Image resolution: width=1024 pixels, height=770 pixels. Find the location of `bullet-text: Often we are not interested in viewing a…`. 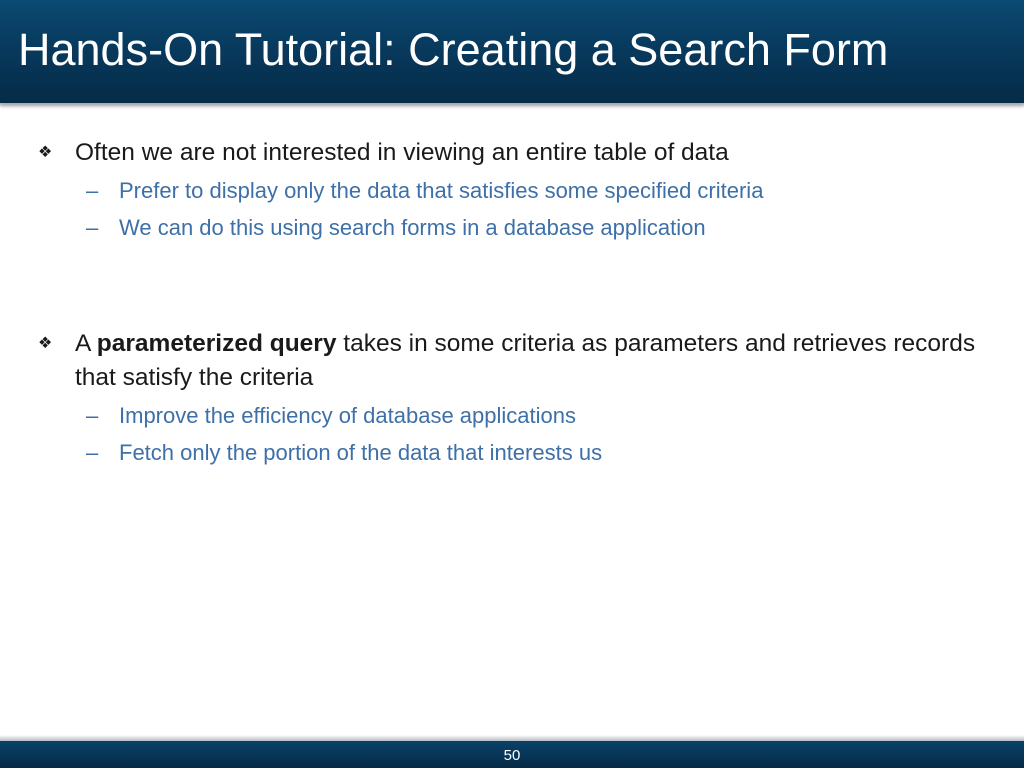

bullet-text: Often we are not interested in viewing a… is located at coordinates (402, 152).